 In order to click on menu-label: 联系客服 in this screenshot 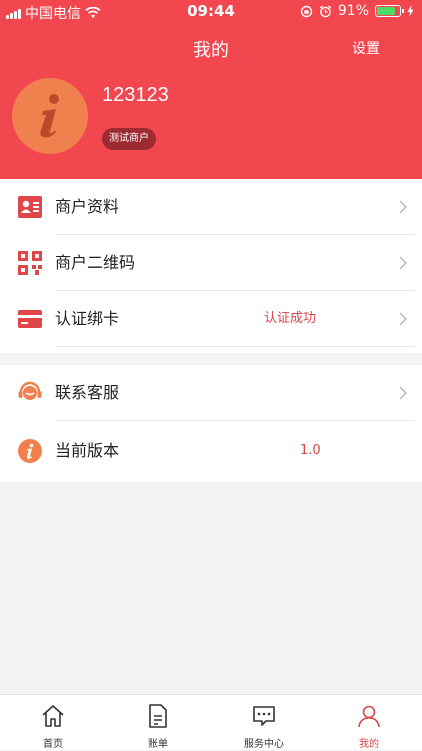, I will do `click(87, 392)`.